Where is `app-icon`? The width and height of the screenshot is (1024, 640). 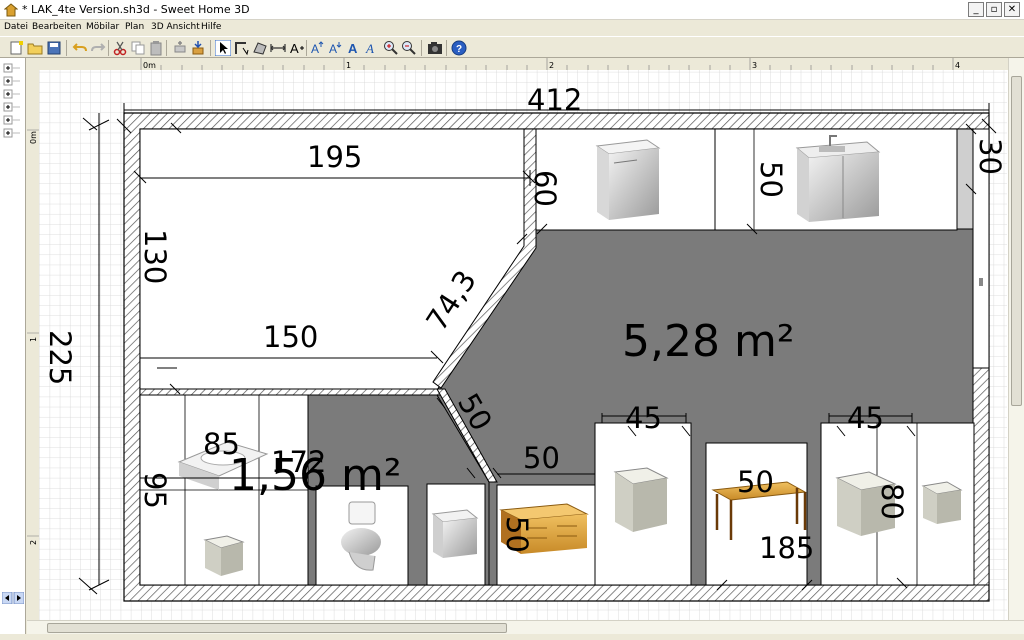
app-icon is located at coordinates (11, 10).